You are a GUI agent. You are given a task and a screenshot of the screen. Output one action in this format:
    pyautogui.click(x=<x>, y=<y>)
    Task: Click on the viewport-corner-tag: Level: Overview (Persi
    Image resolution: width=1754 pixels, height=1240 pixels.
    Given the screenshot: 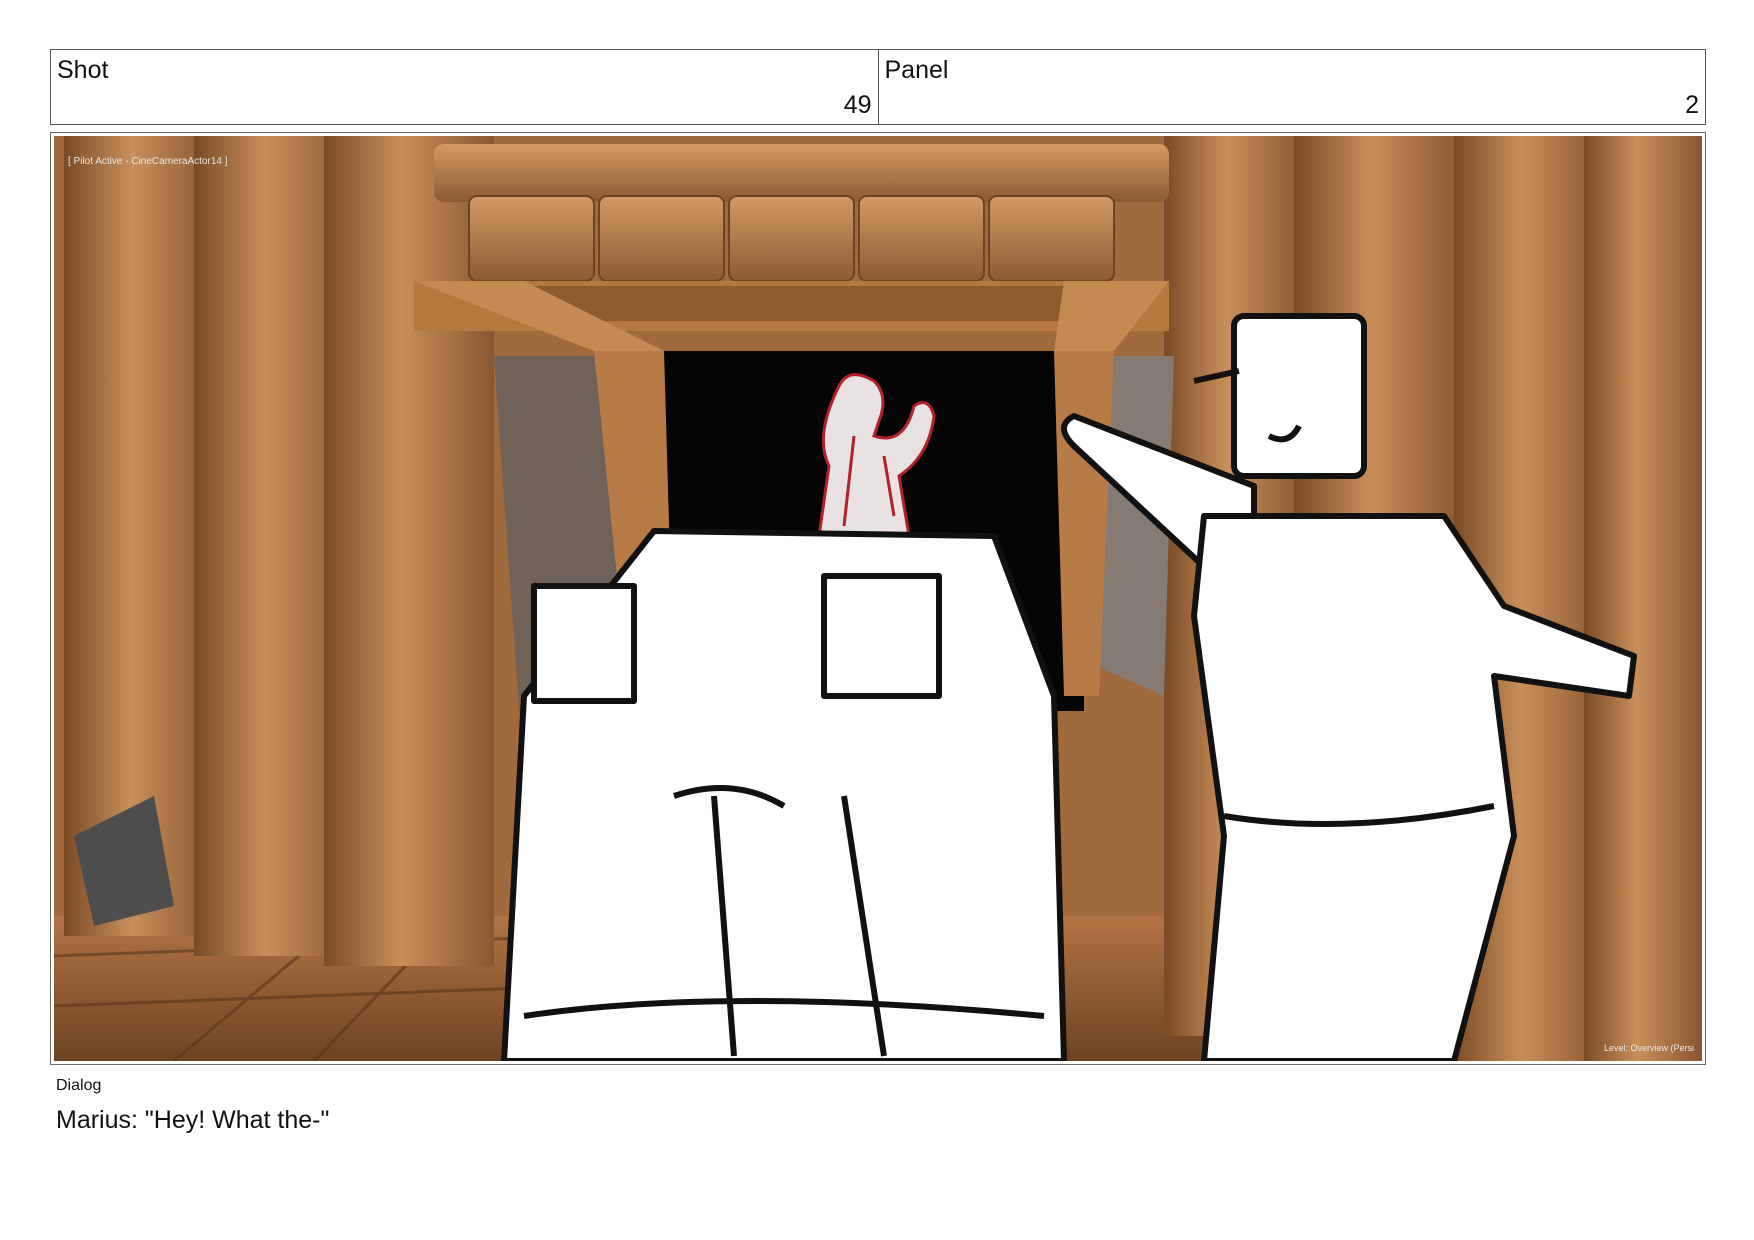 What is the action you would take?
    pyautogui.click(x=1649, y=1048)
    